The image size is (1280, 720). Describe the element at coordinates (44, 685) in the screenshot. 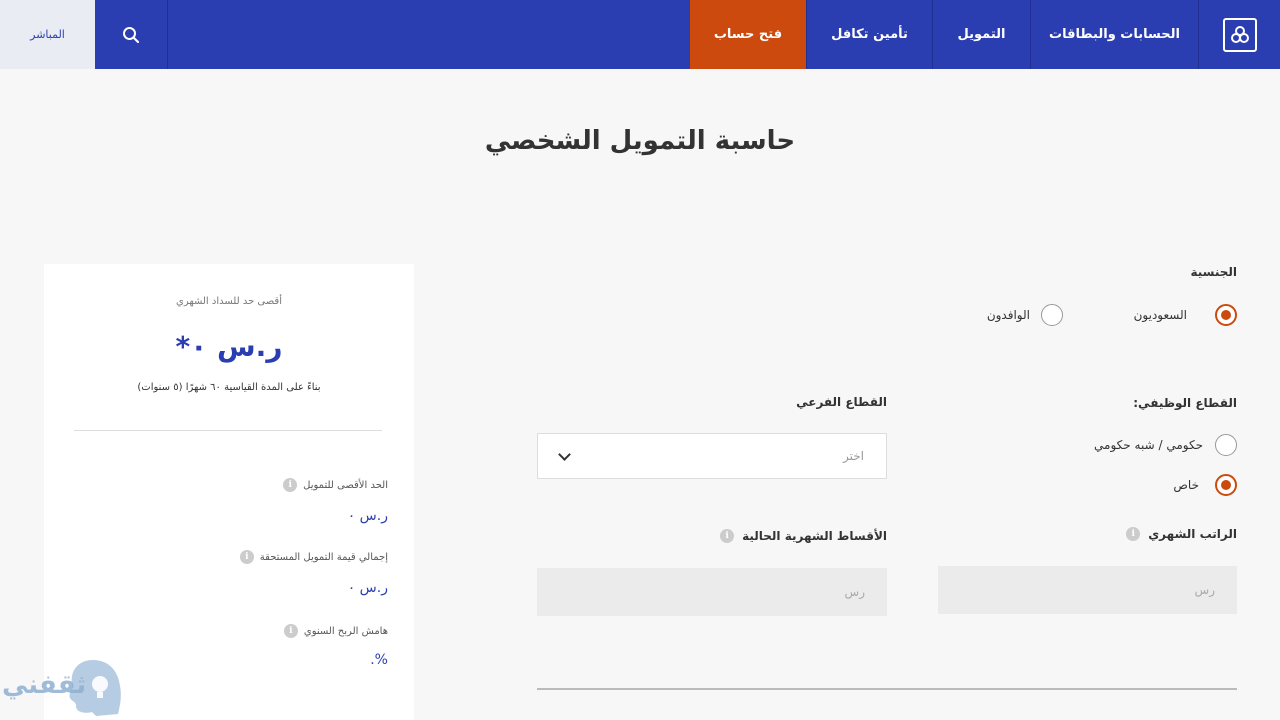

I see `watermark-text: ثقفني` at that location.